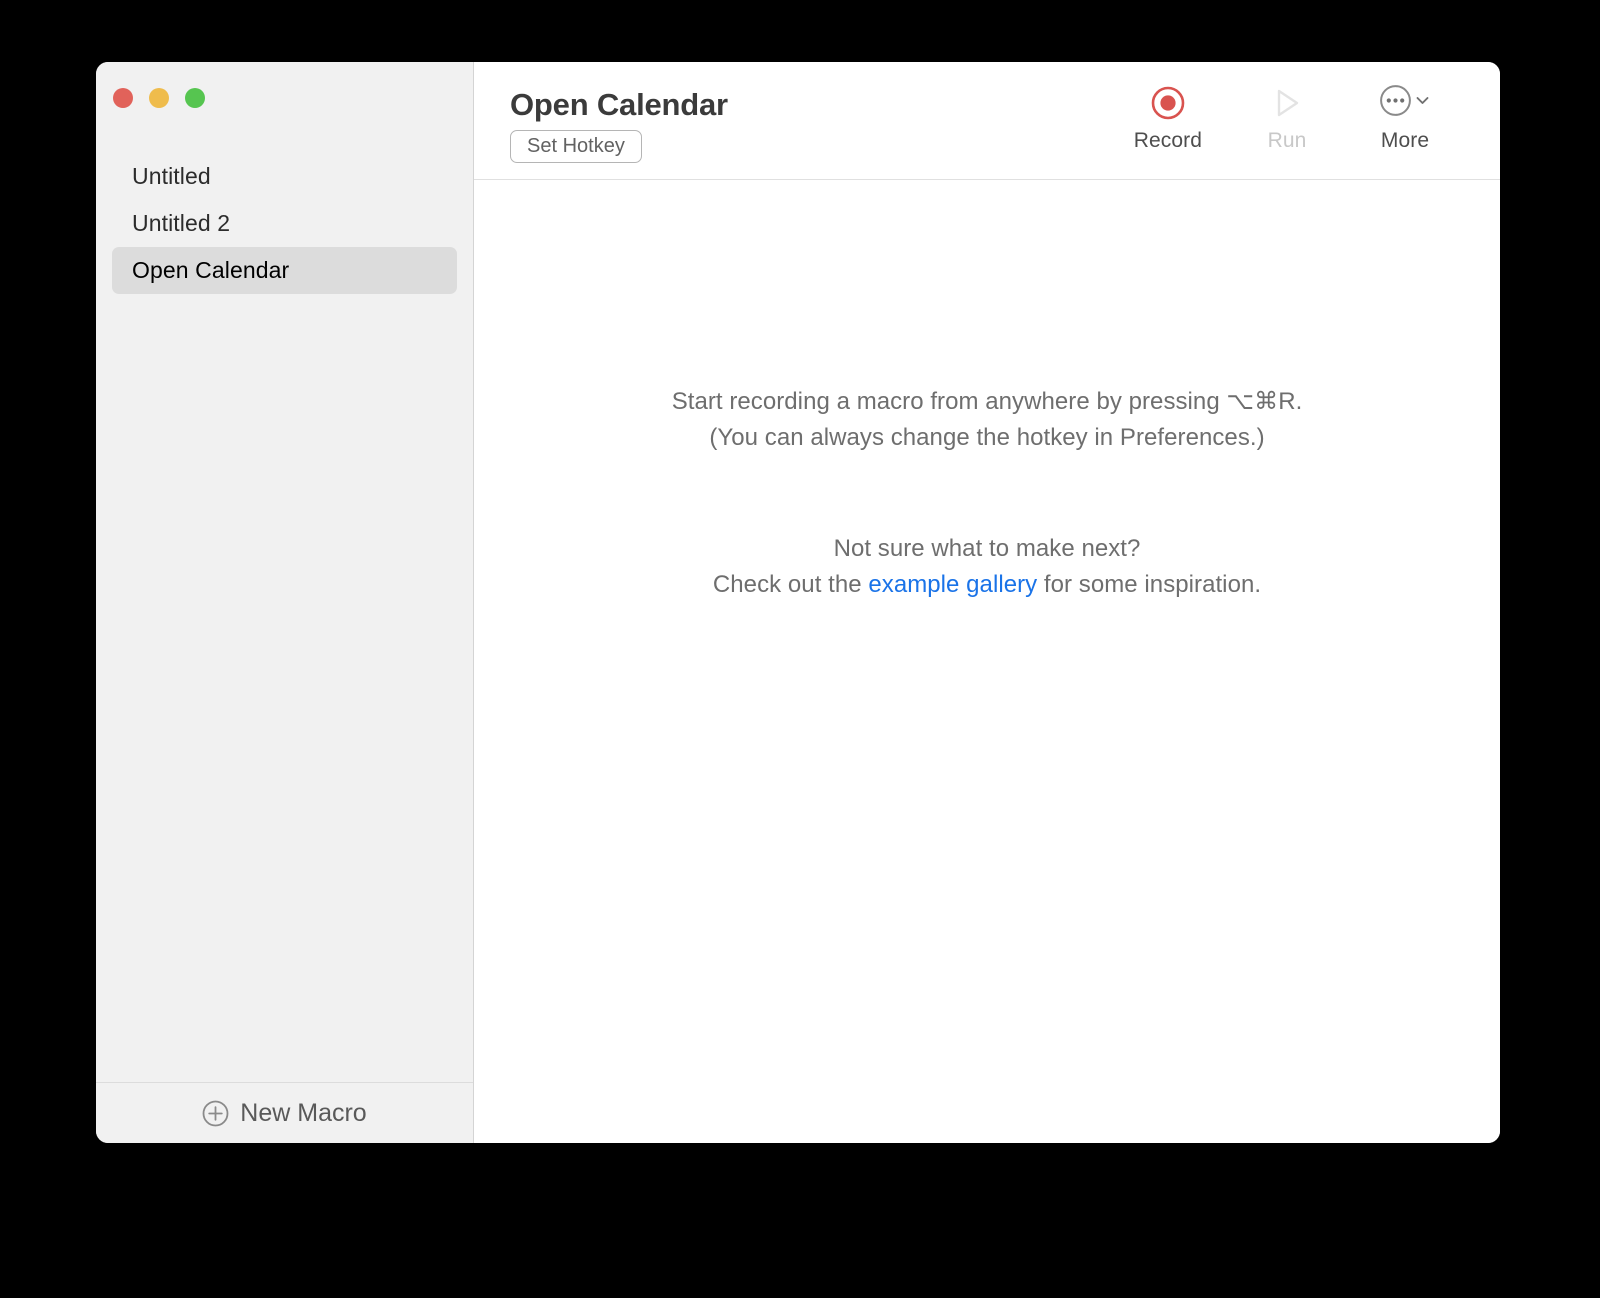 Image resolution: width=1600 pixels, height=1298 pixels. Describe the element at coordinates (284, 223) in the screenshot. I see `sidebar-item-untitled-2: Untitled 2` at that location.